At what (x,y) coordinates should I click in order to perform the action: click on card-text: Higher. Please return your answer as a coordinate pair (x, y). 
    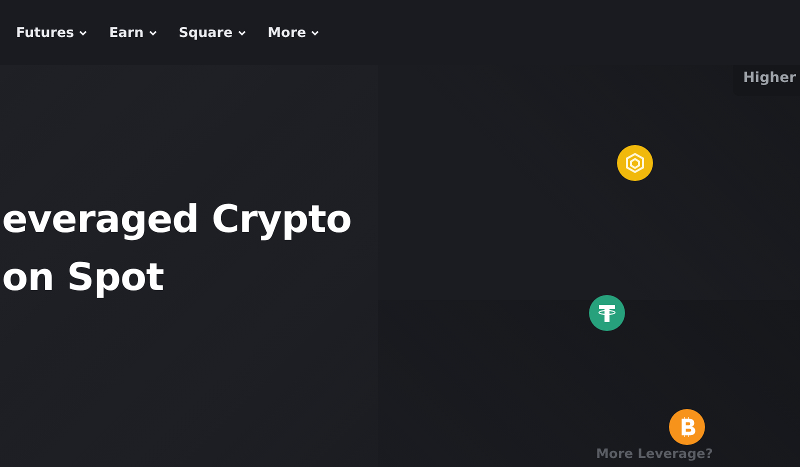
    Looking at the image, I should click on (769, 78).